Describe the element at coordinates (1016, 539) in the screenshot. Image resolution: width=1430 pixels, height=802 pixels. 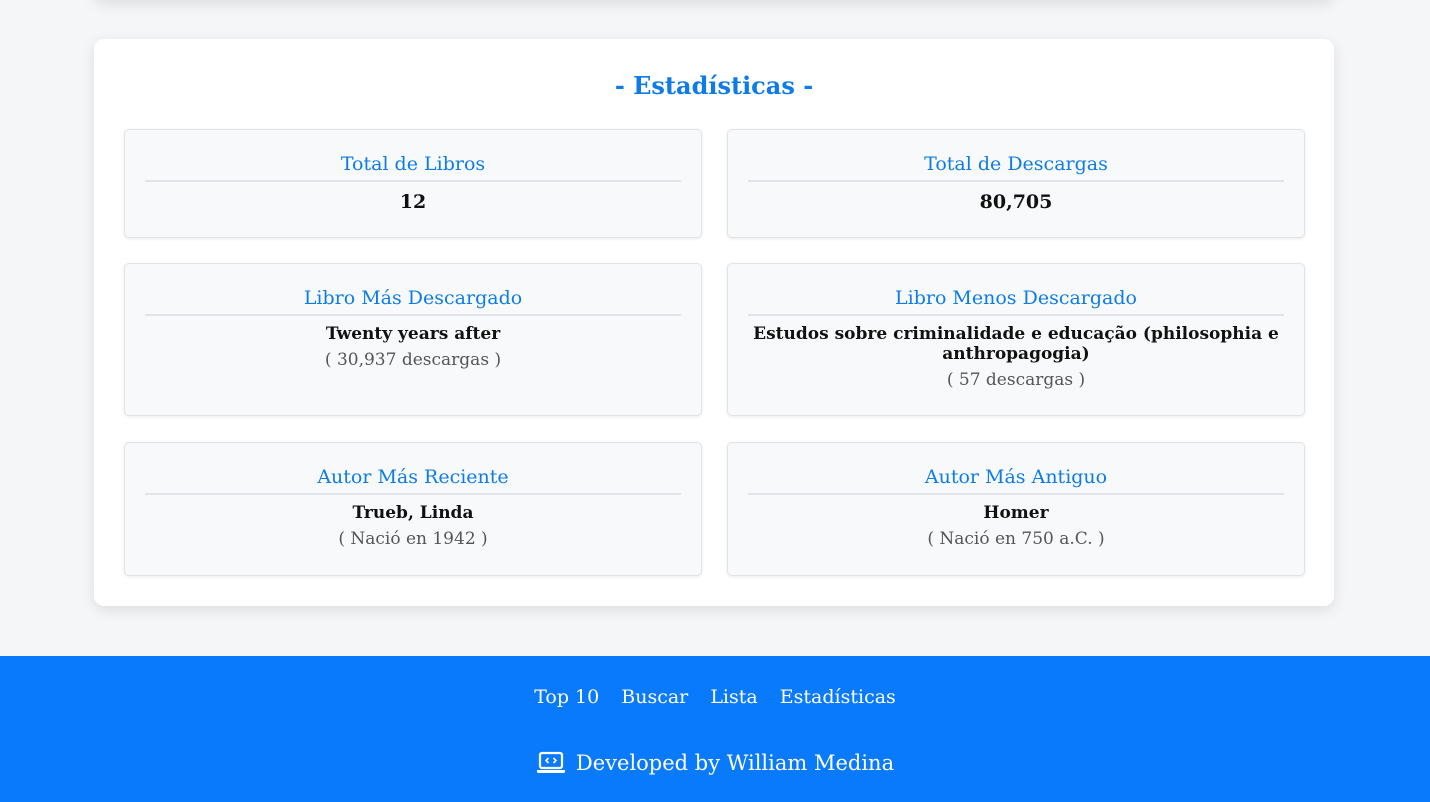
I see `oldest-author-birth: ( Nació en 750 a.C. )` at that location.